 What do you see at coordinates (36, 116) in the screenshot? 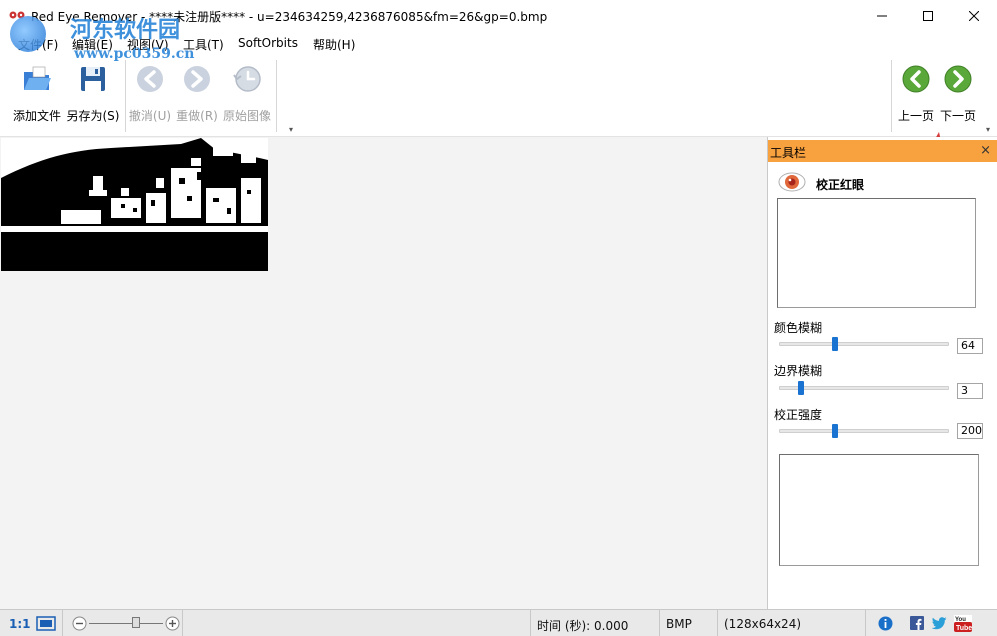
I see `add-file-label: 添加文件` at bounding box center [36, 116].